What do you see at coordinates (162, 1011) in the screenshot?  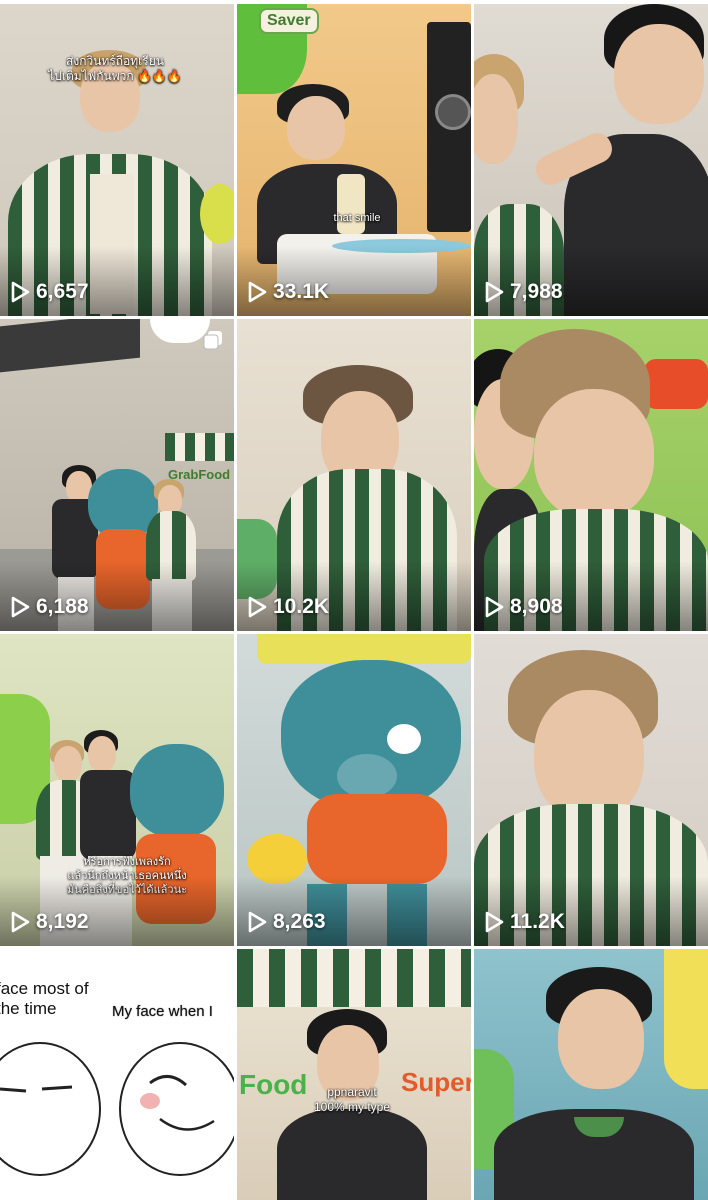 I see `meme-caption: My face when I` at bounding box center [162, 1011].